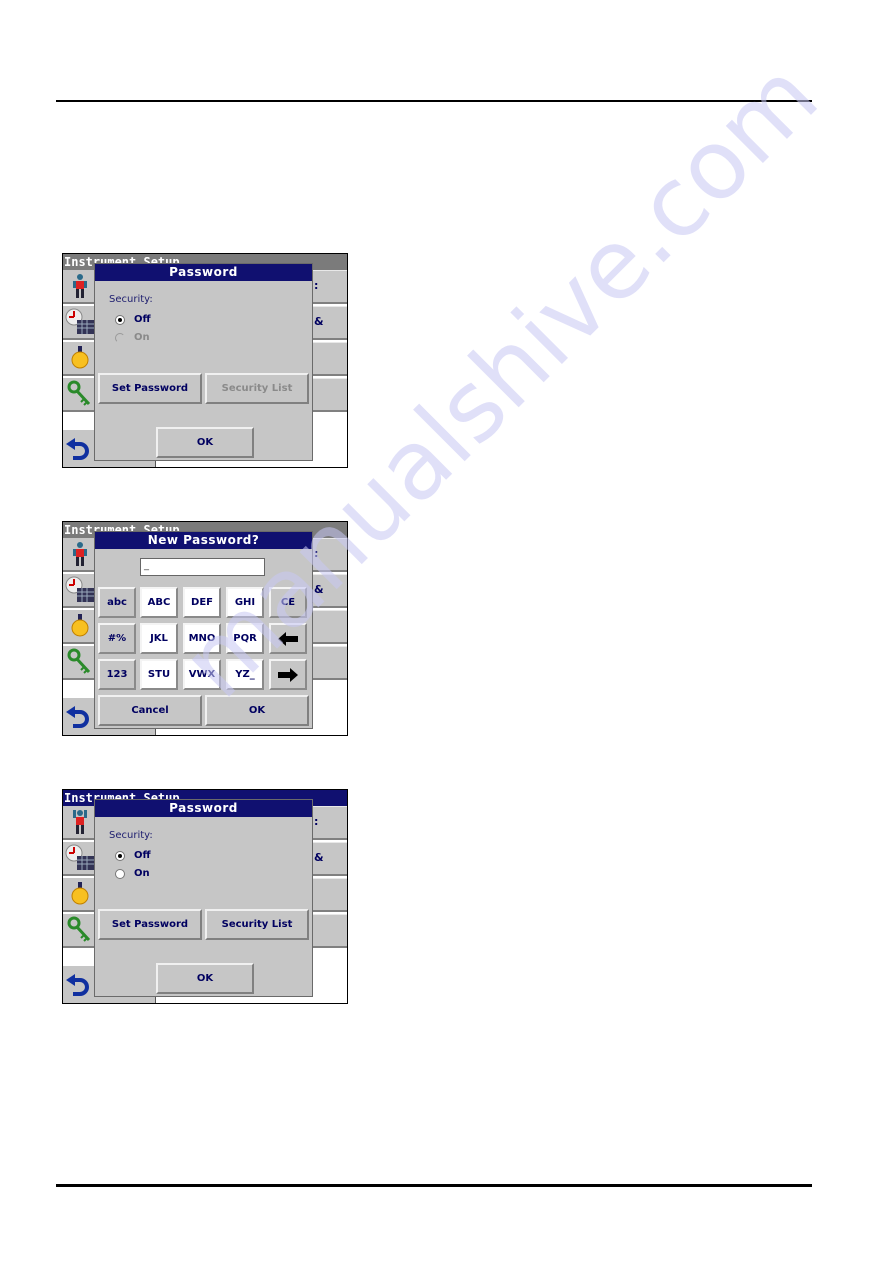 The width and height of the screenshot is (893, 1263). Describe the element at coordinates (245, 674) in the screenshot. I see `key-yz-underscore: YZ_` at that location.